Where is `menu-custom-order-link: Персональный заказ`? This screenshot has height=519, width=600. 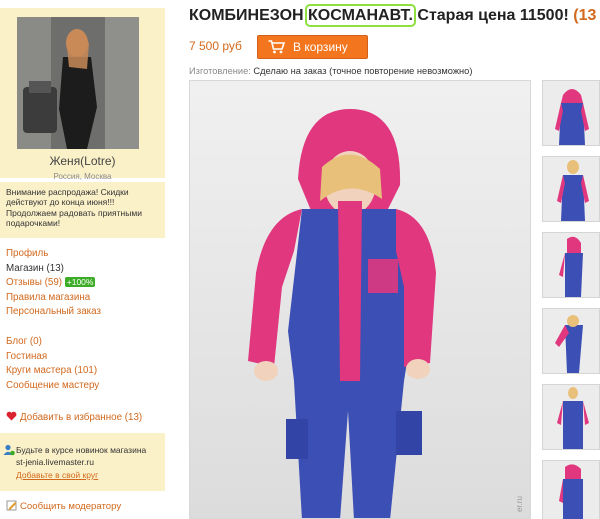 menu-custom-order-link: Персональный заказ is located at coordinates (53, 312).